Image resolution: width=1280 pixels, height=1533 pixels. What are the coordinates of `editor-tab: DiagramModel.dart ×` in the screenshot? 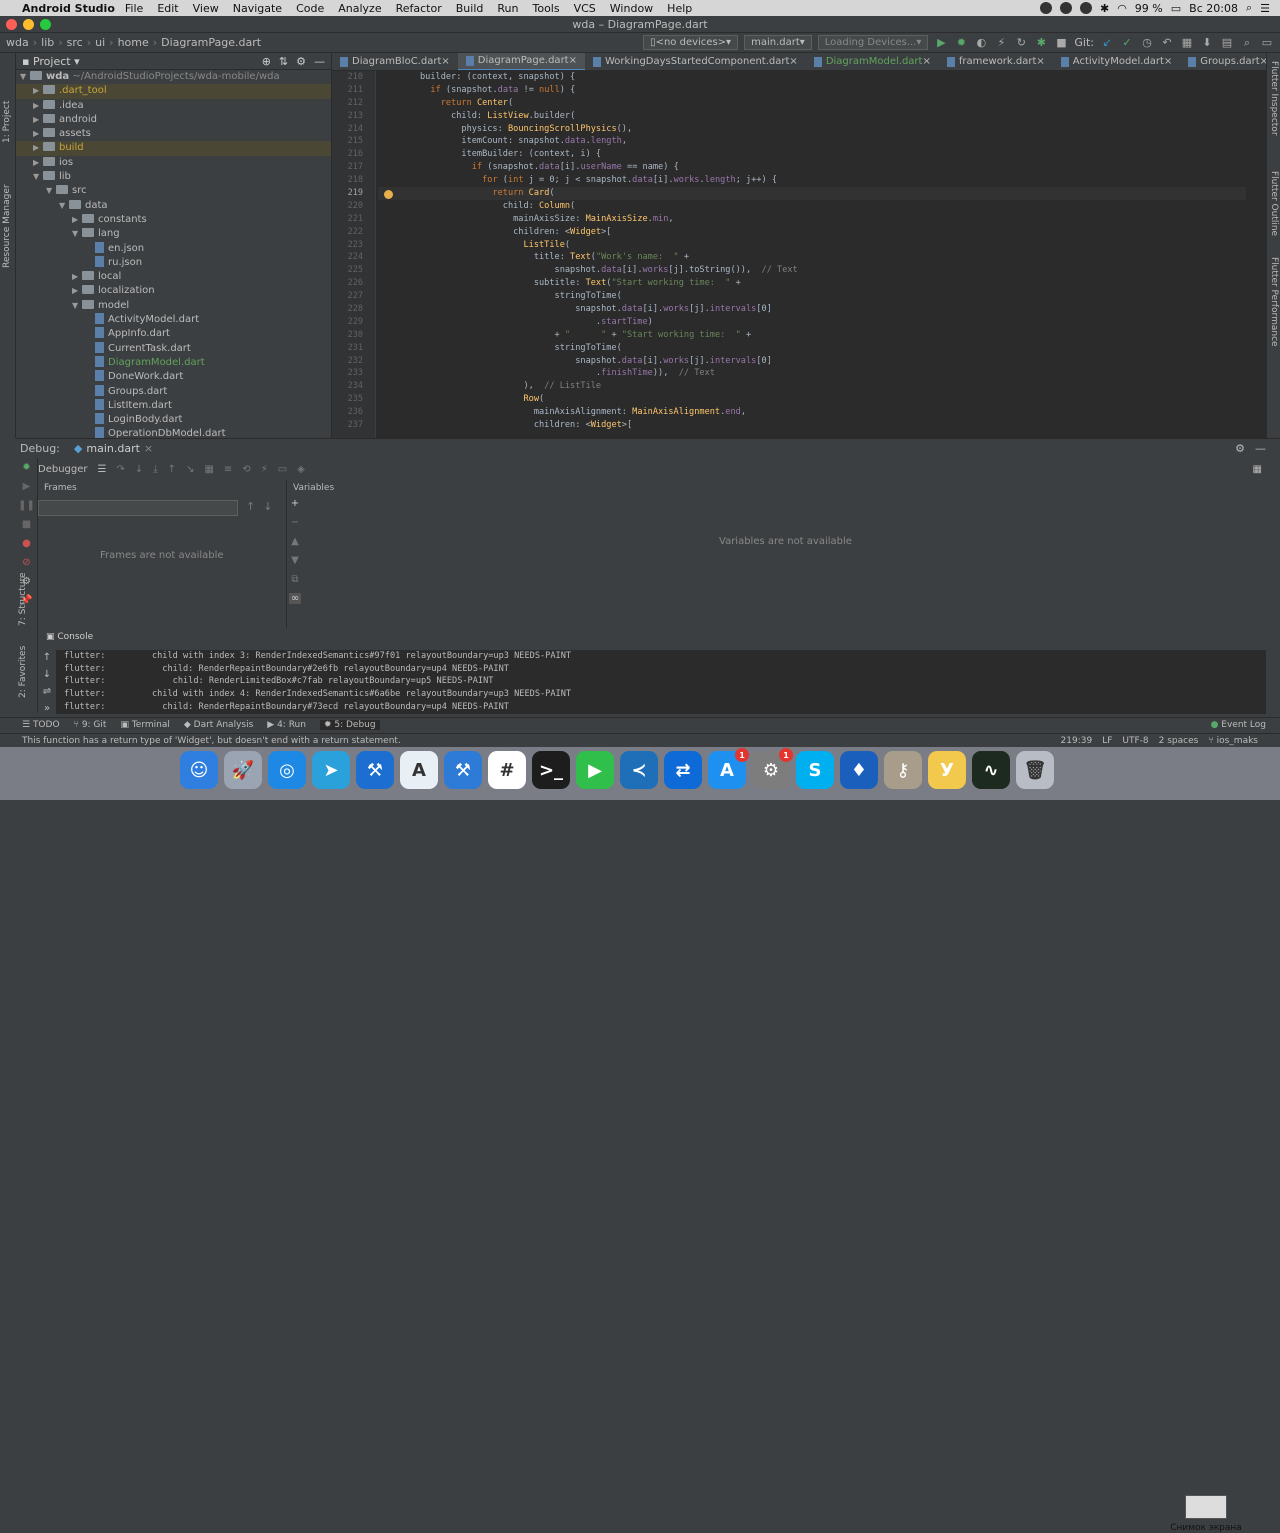 It's located at (872, 61).